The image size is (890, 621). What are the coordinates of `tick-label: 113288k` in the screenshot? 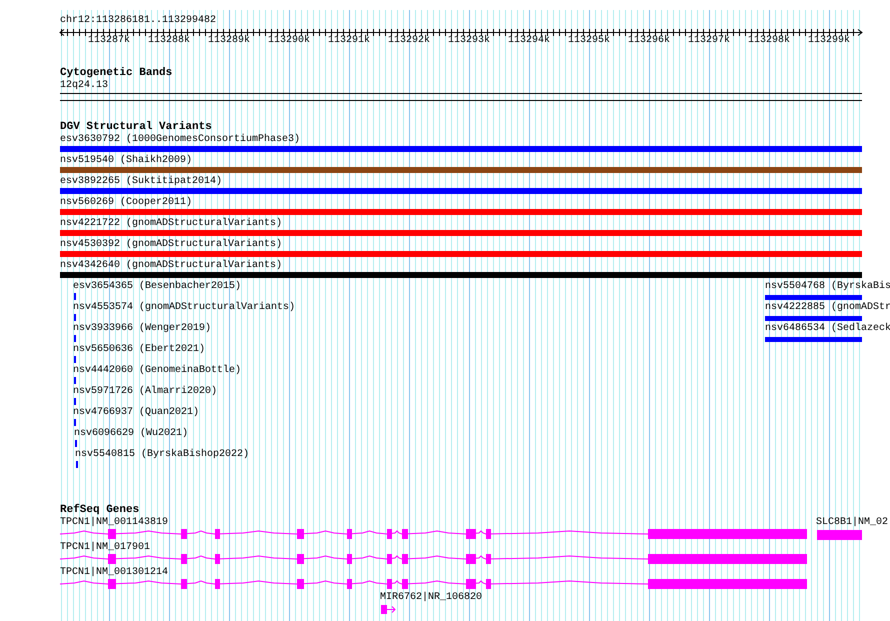 It's located at (168, 41).